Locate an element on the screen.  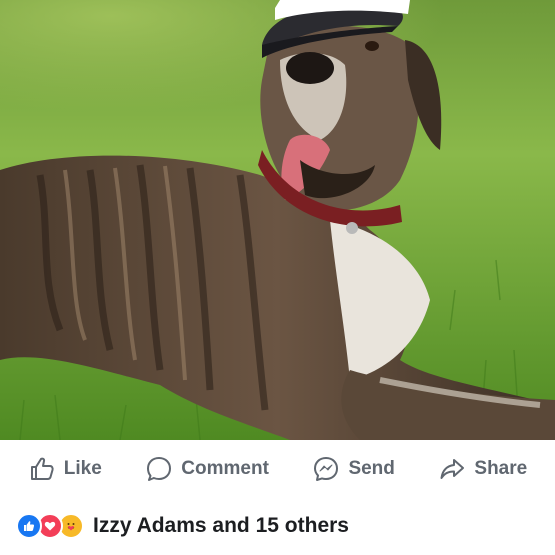
send-label: Send is located at coordinates (371, 468).